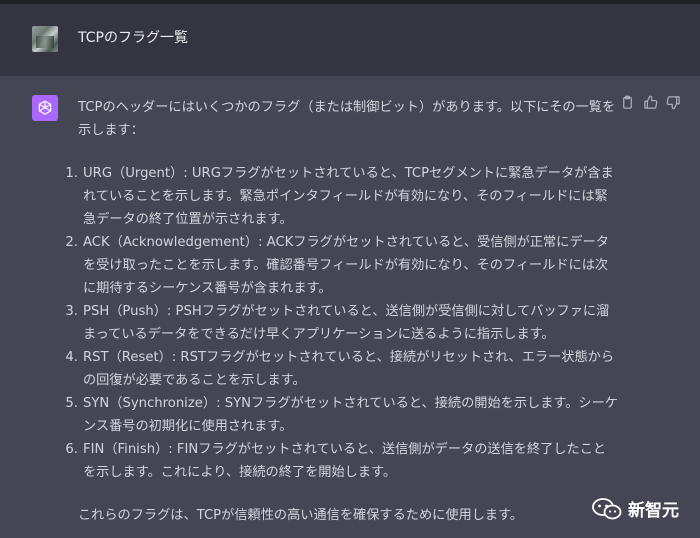 This screenshot has height=538, width=700. Describe the element at coordinates (350, 40) in the screenshot. I see `user-message: TCPのフラグ一覧` at that location.